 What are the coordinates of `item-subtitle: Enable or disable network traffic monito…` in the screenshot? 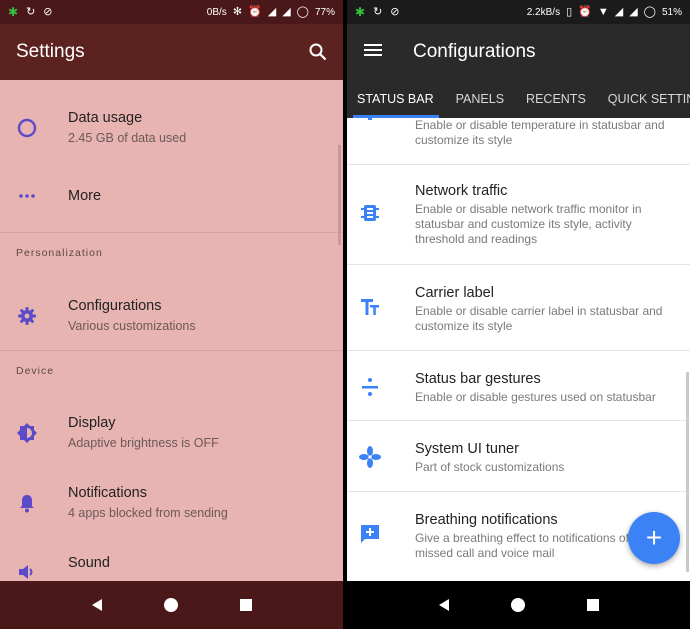 It's located at (528, 224).